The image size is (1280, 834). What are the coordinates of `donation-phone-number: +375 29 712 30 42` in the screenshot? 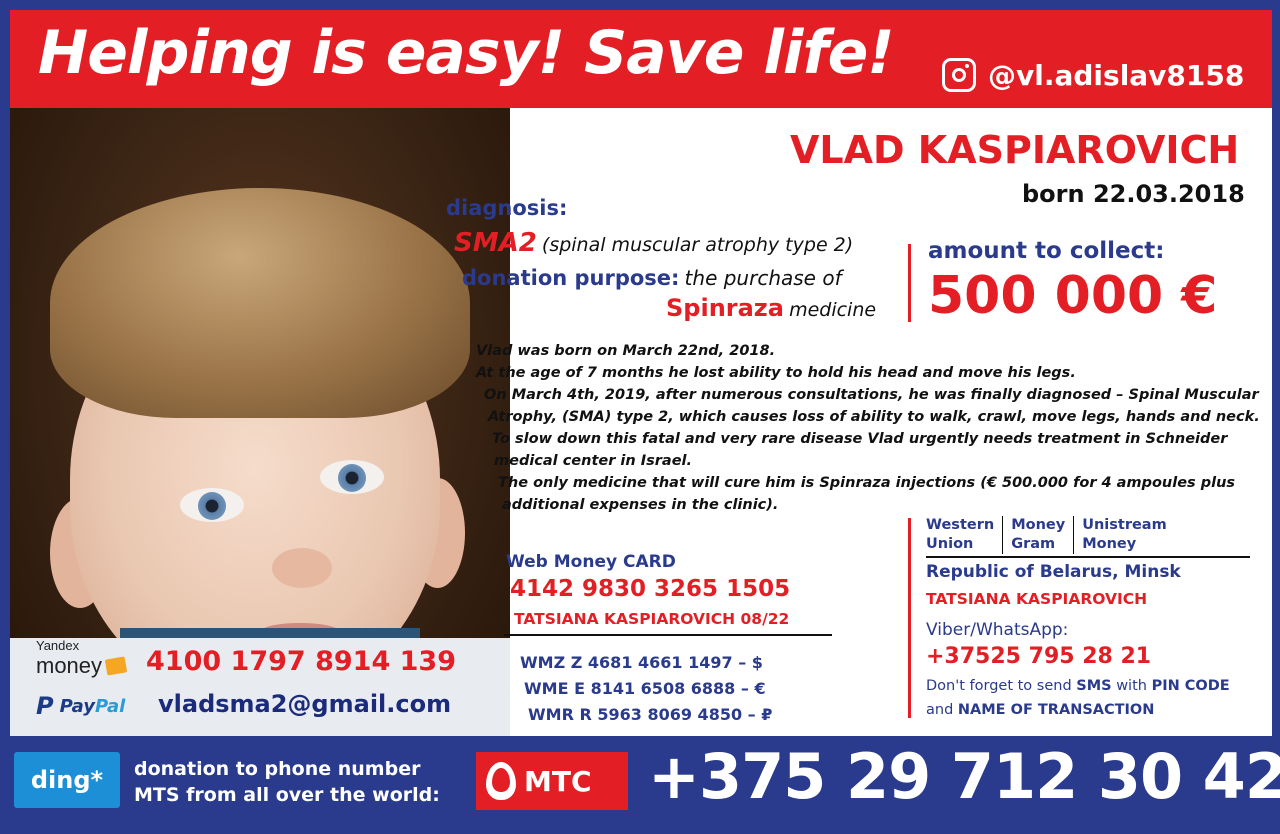 It's located at (964, 776).